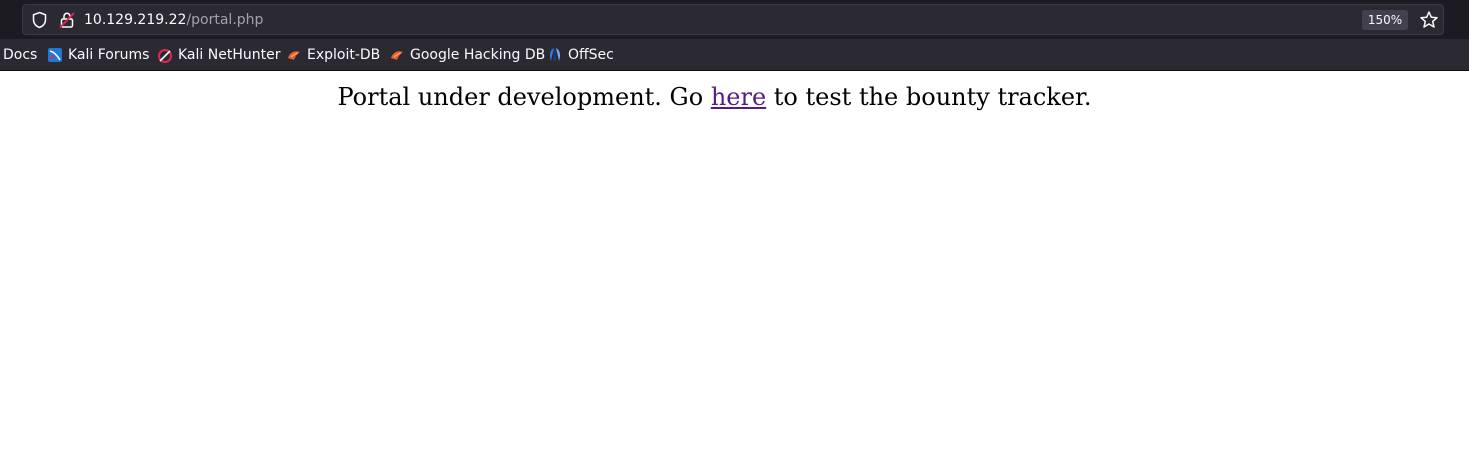  What do you see at coordinates (39, 20) in the screenshot?
I see `shield-icon` at bounding box center [39, 20].